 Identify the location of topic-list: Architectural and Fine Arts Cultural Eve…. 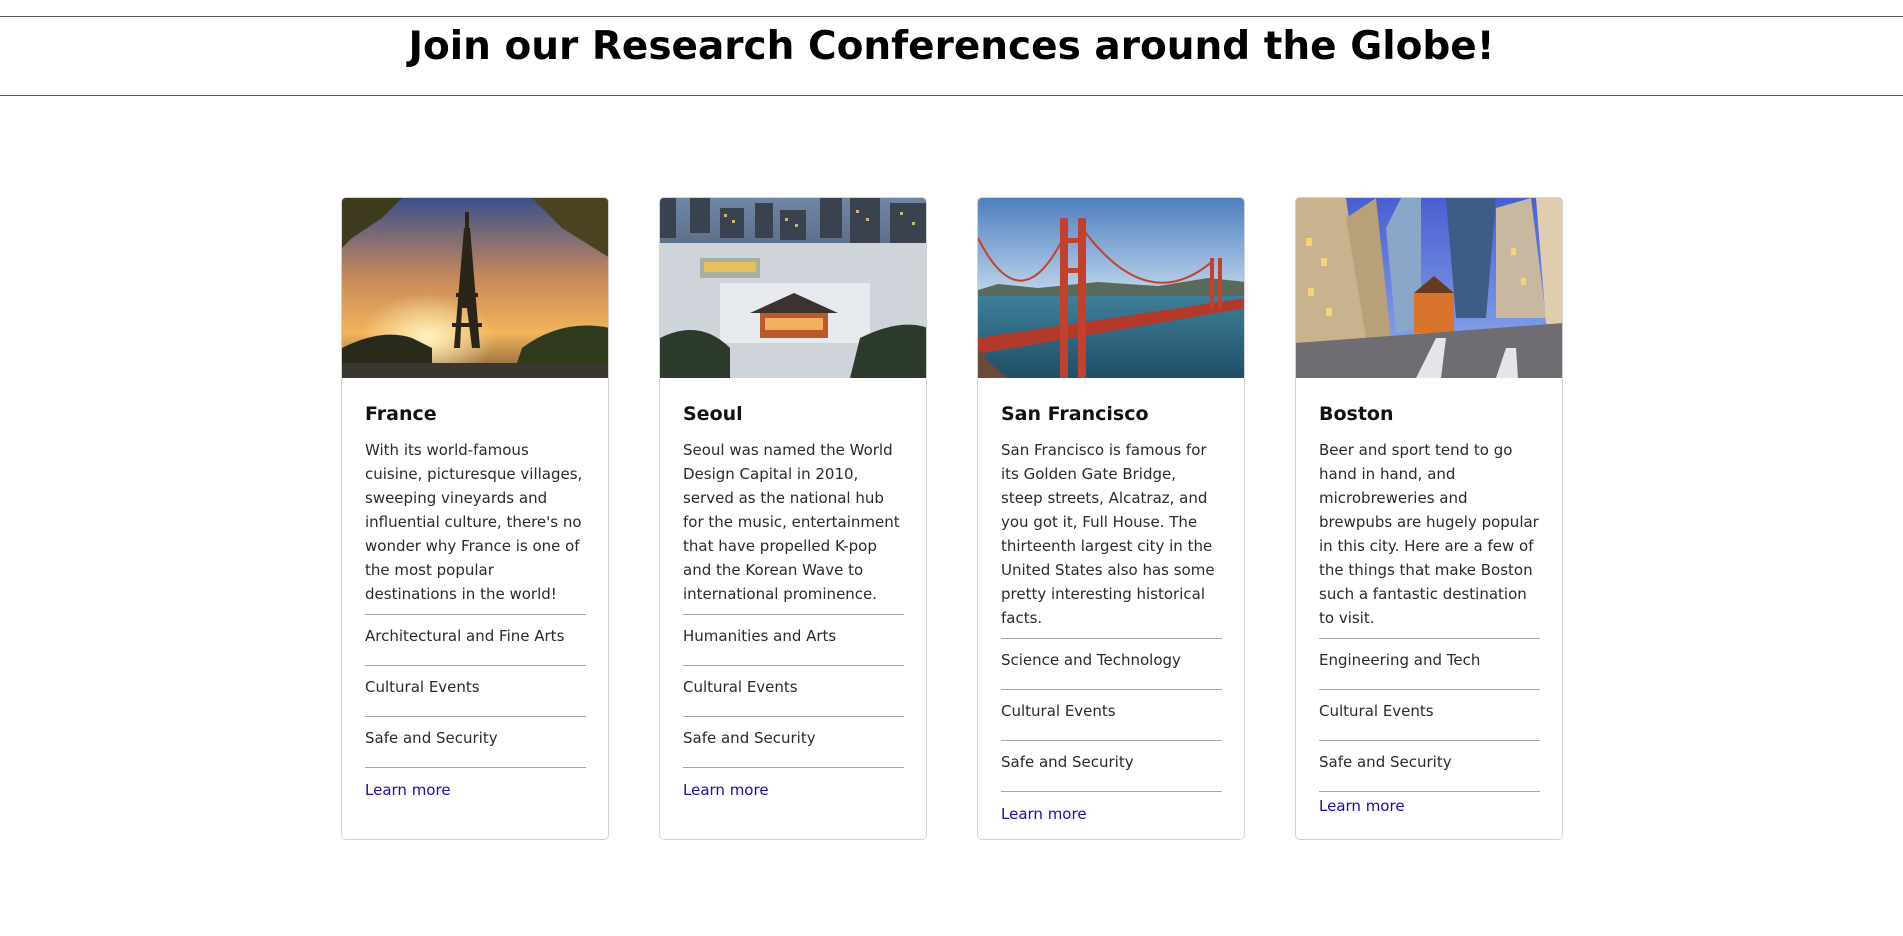
(475, 691).